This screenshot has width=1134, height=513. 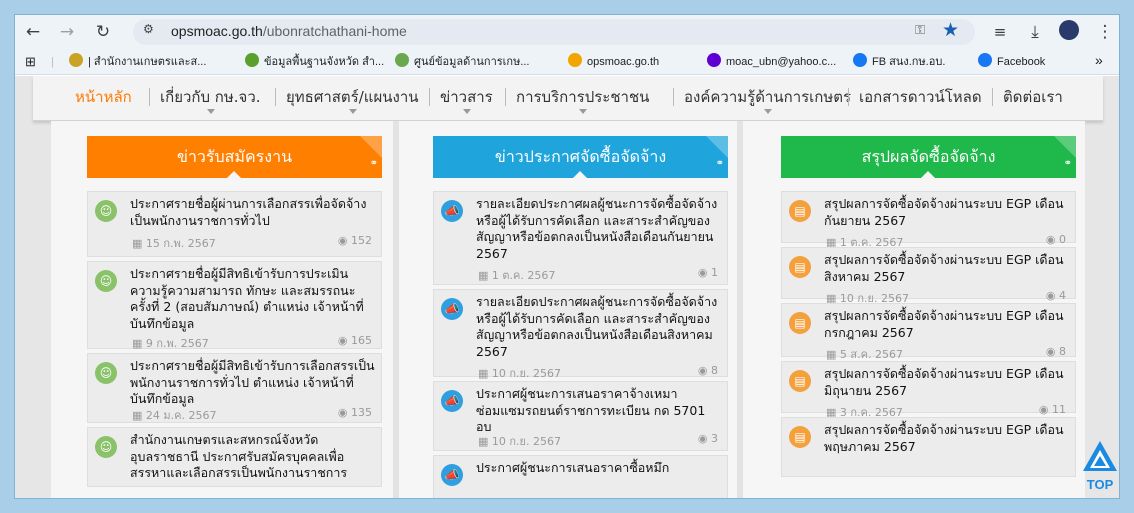 I want to click on item-views-count: 1, so click(x=714, y=272).